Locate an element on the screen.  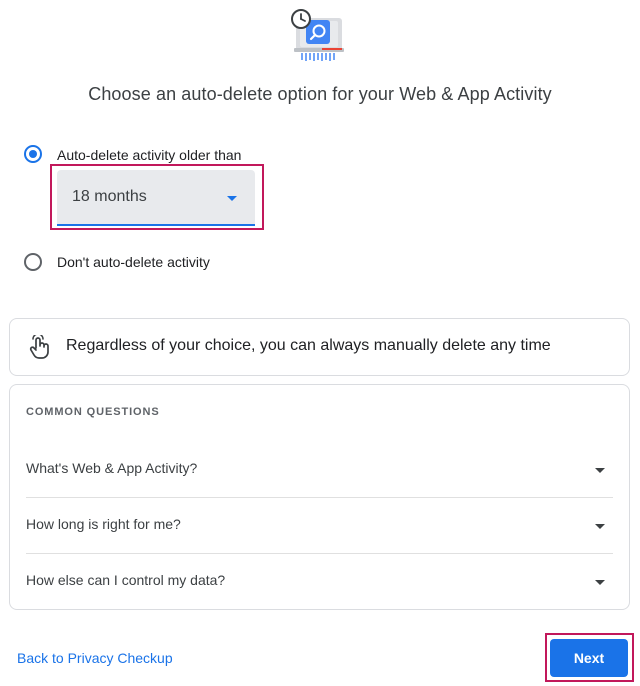
duration-select: 18 months is located at coordinates (156, 198).